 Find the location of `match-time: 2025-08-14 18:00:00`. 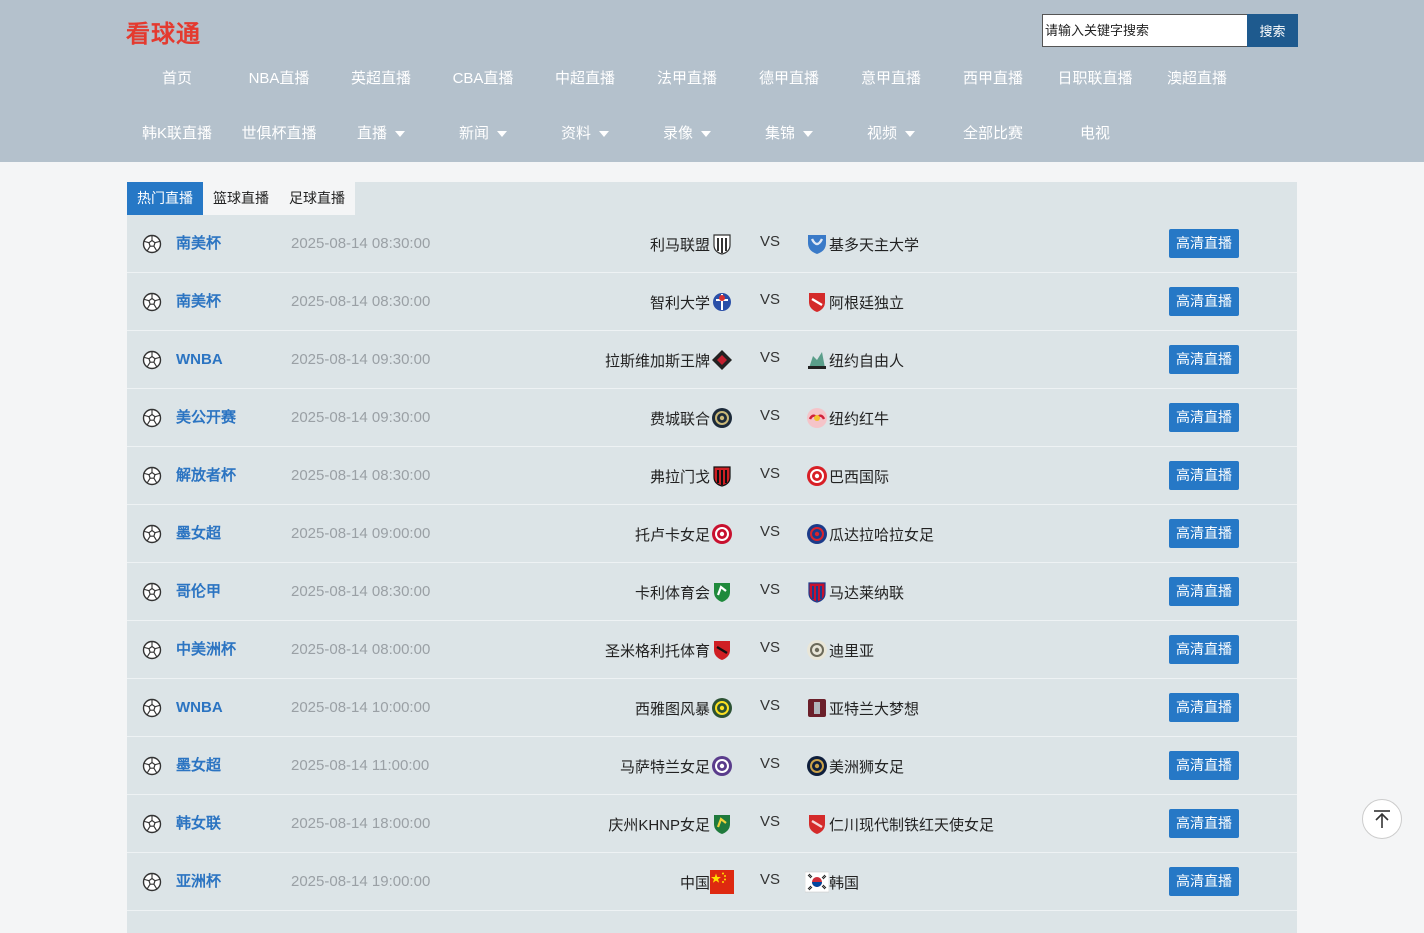

match-time: 2025-08-14 18:00:00 is located at coordinates (361, 823).